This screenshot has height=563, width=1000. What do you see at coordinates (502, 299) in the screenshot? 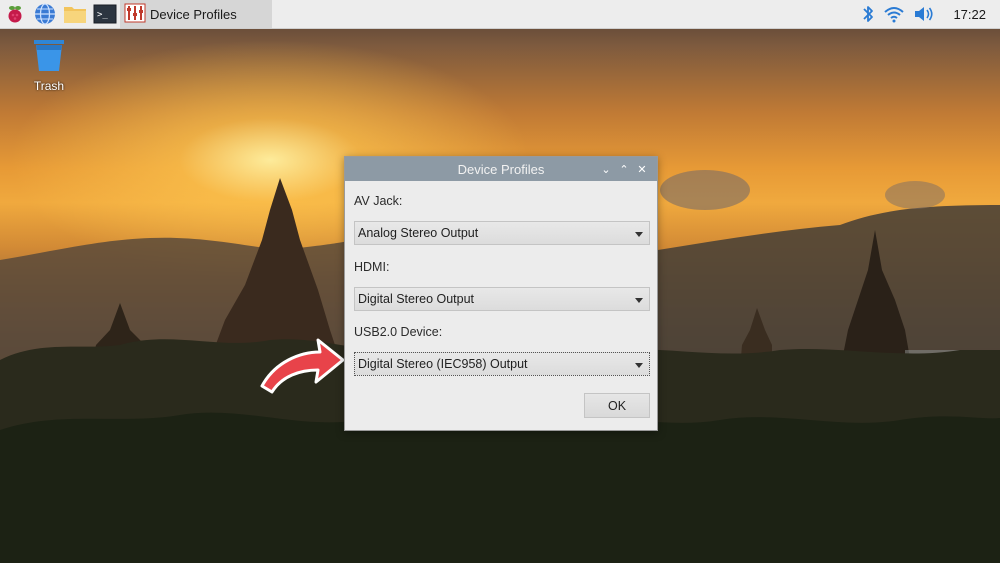
I see `hdmi-select: Digital Stereo Output` at bounding box center [502, 299].